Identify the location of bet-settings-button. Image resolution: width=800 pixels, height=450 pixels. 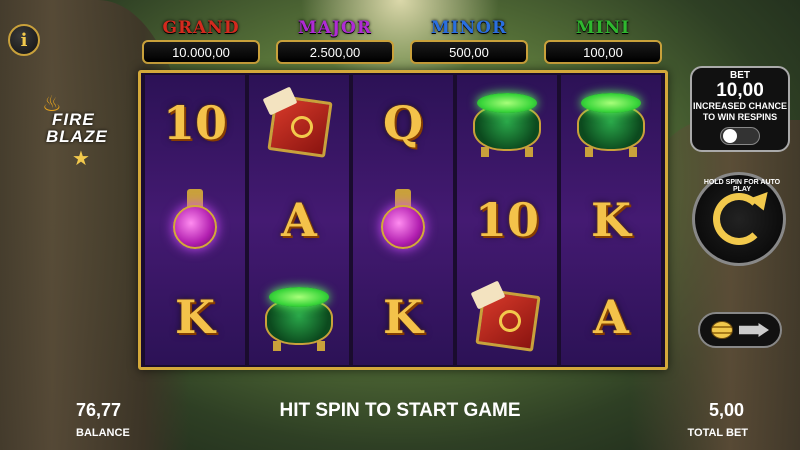
(740, 330).